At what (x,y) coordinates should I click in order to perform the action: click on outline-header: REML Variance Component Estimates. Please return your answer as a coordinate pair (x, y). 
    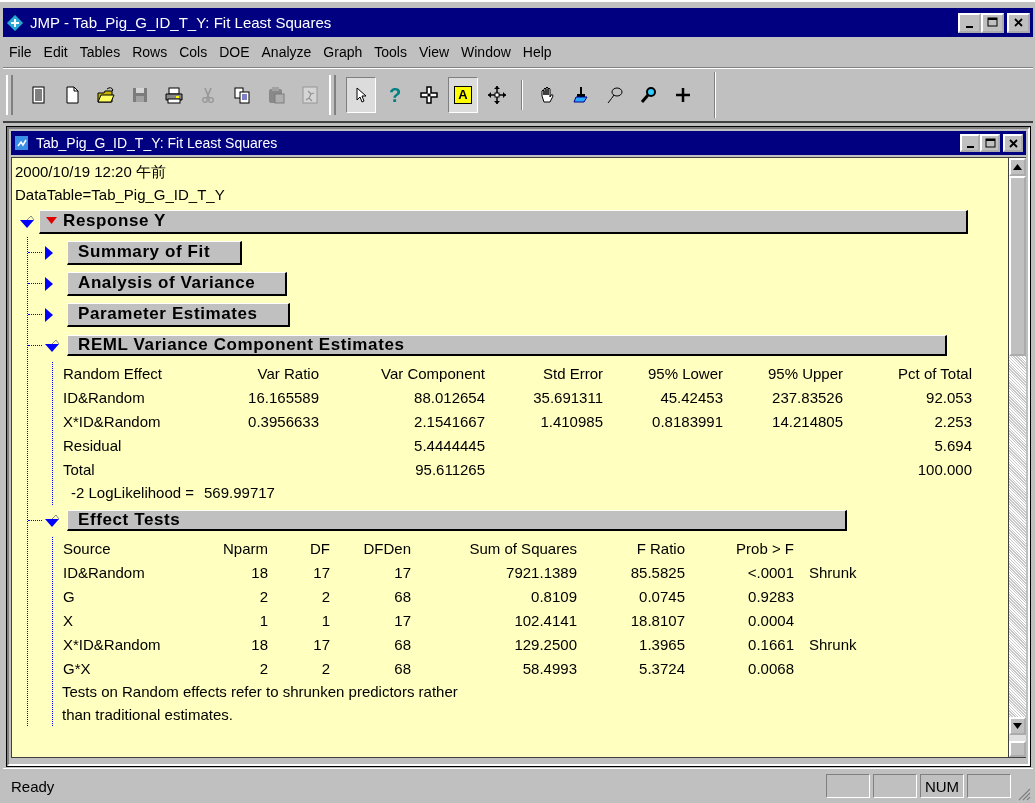
    Looking at the image, I should click on (507, 345).